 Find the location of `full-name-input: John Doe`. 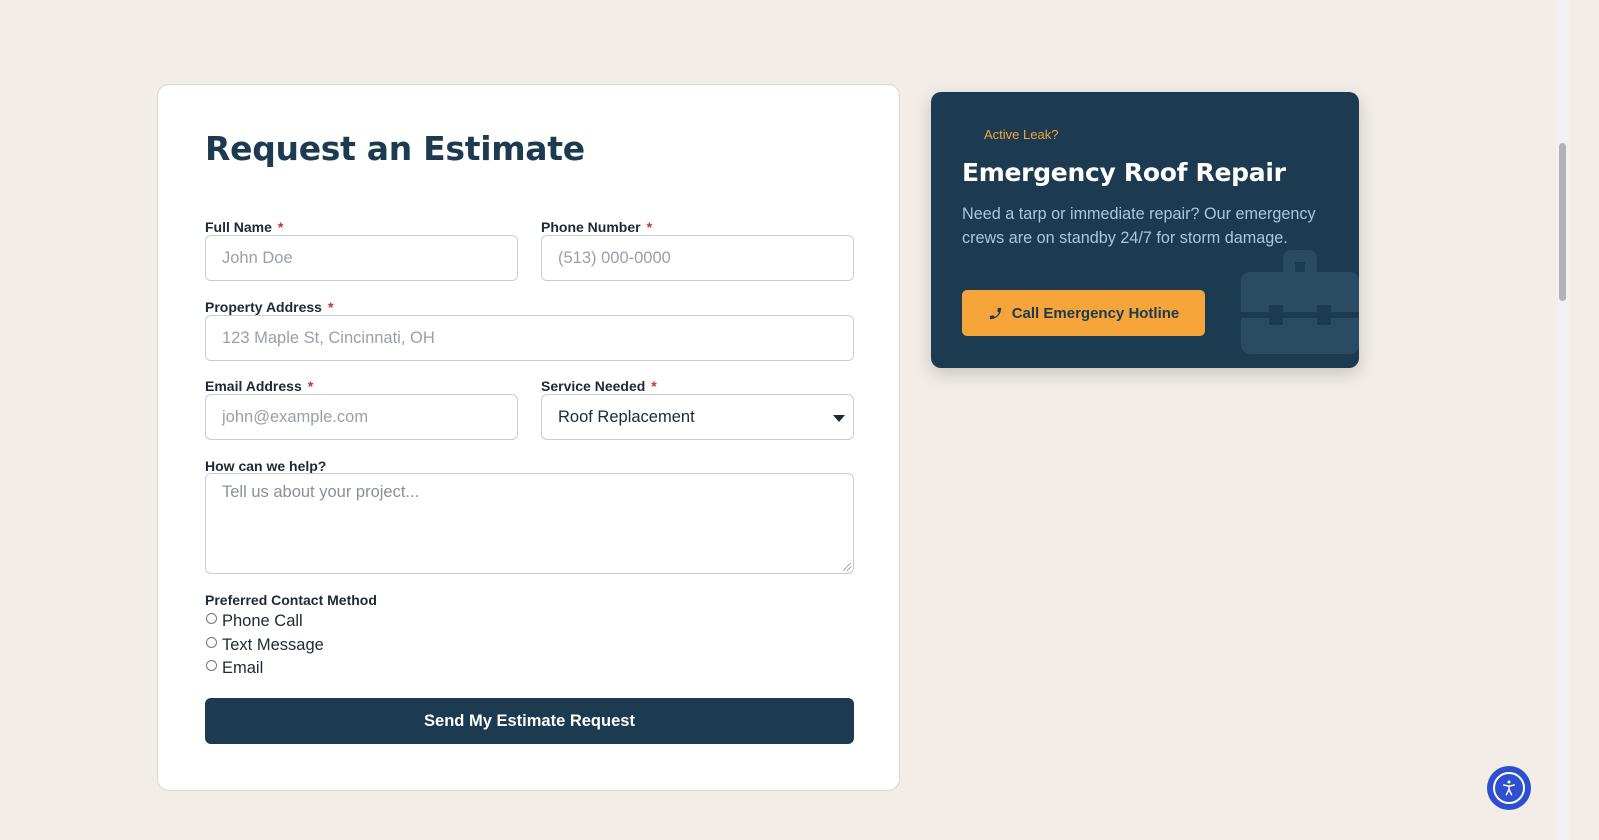

full-name-input: John Doe is located at coordinates (361, 258).